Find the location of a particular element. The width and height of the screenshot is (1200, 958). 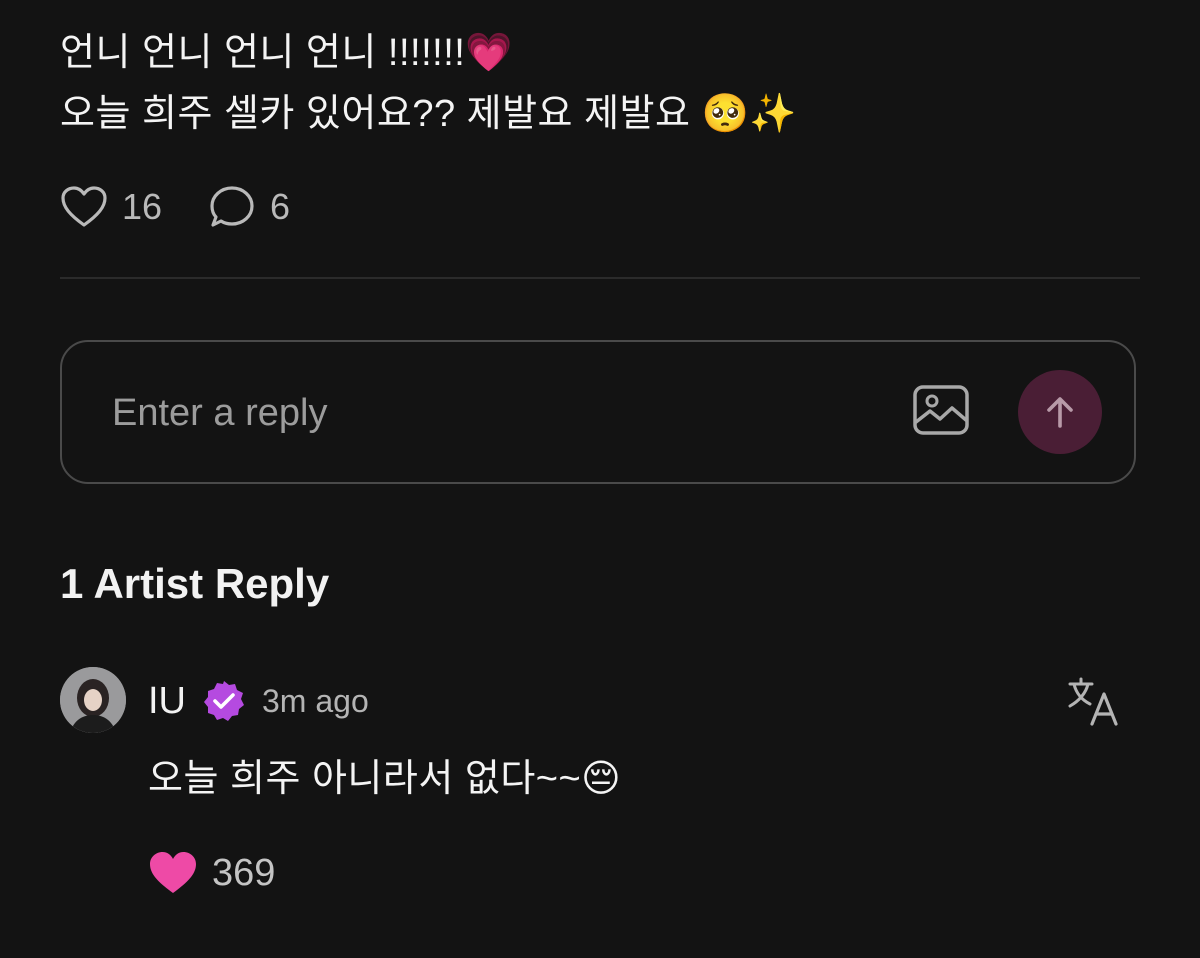

attach-image-button is located at coordinates (941, 411).